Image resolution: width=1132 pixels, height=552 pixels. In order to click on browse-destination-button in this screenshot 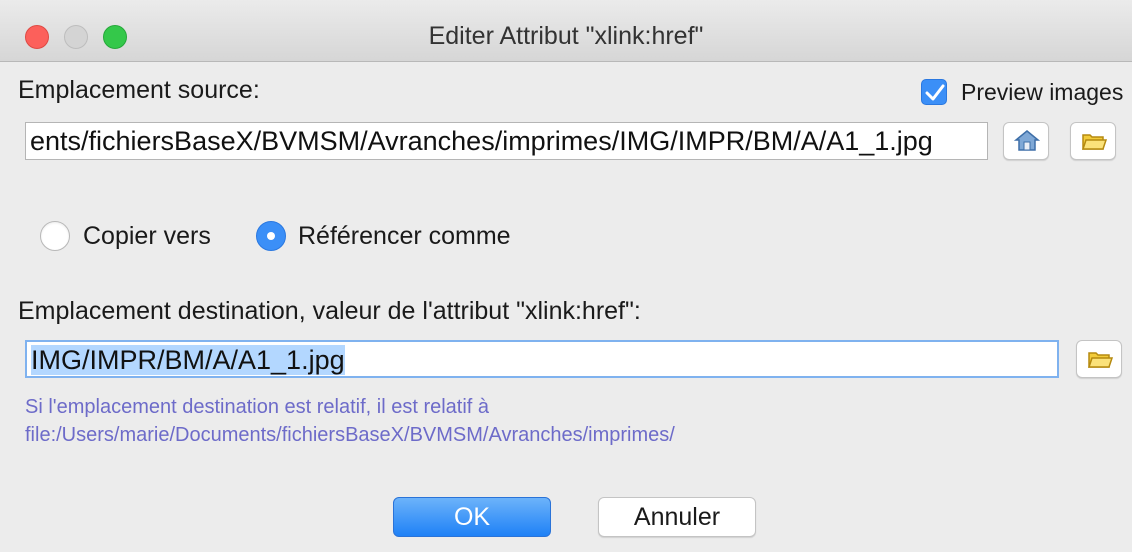, I will do `click(1099, 359)`.